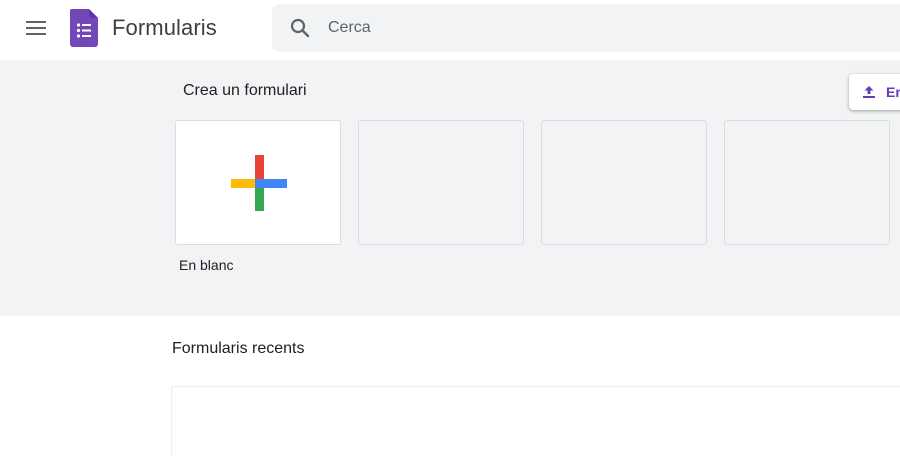 Image resolution: width=900 pixels, height=456 pixels. I want to click on recent-forms-list, so click(535, 421).